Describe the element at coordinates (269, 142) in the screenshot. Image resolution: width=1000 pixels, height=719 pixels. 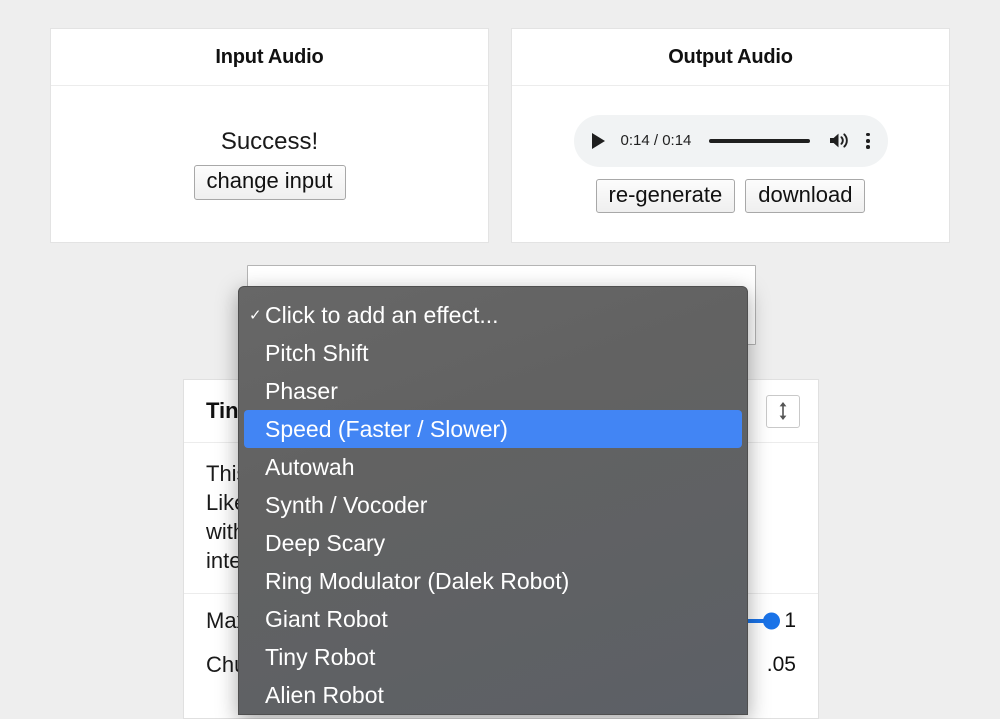
I see `input-status-text: Success!` at that location.